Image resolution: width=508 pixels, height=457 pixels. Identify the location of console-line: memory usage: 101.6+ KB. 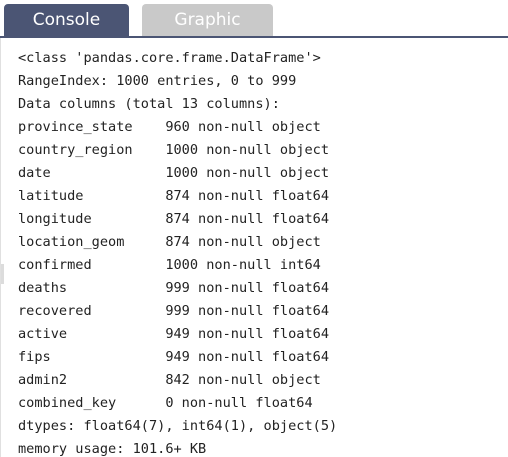
(112, 449).